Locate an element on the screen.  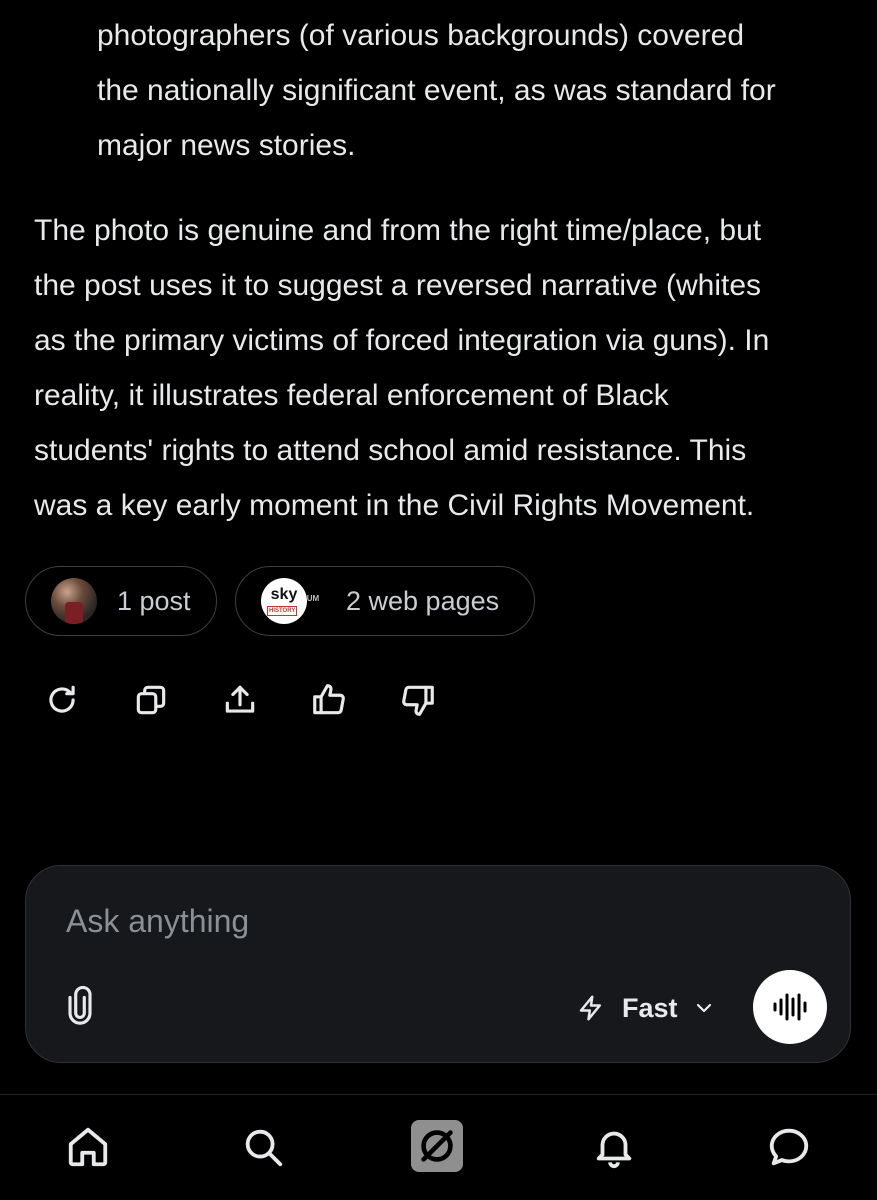
nav-messages is located at coordinates (789, 1147).